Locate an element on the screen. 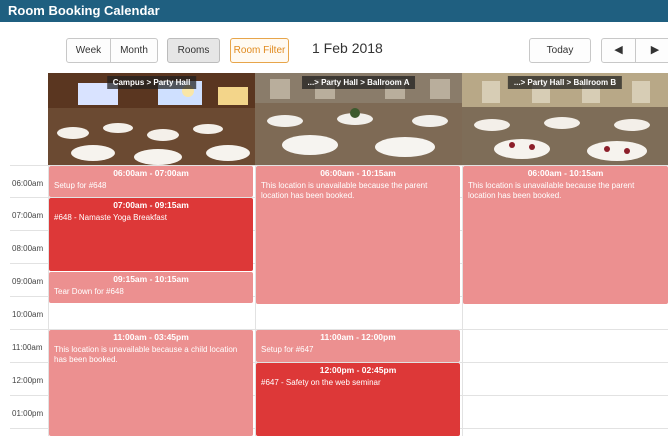 This screenshot has width=668, height=436. room-label: Campus > Party Hall is located at coordinates (151, 82).